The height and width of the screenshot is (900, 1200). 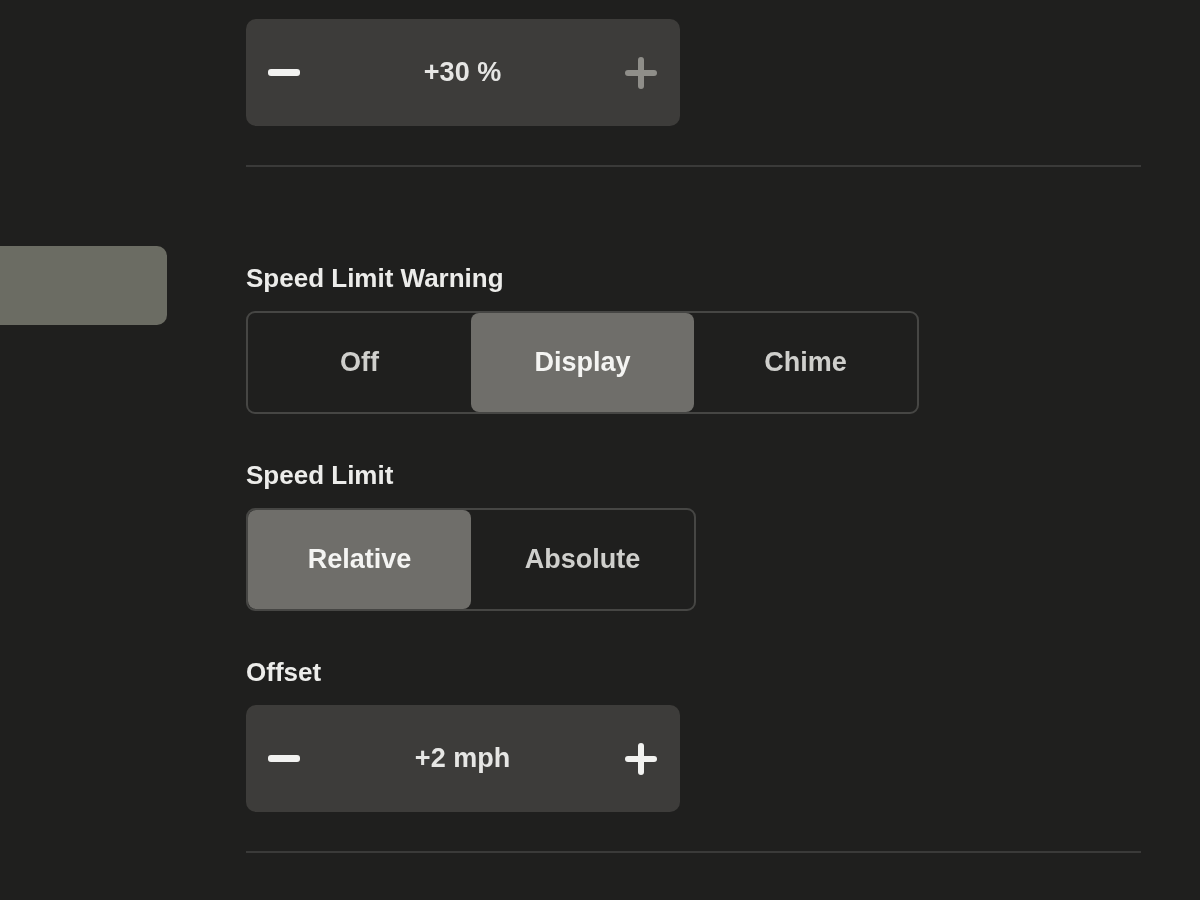 What do you see at coordinates (359, 559) in the screenshot?
I see `segment-button: Relative` at bounding box center [359, 559].